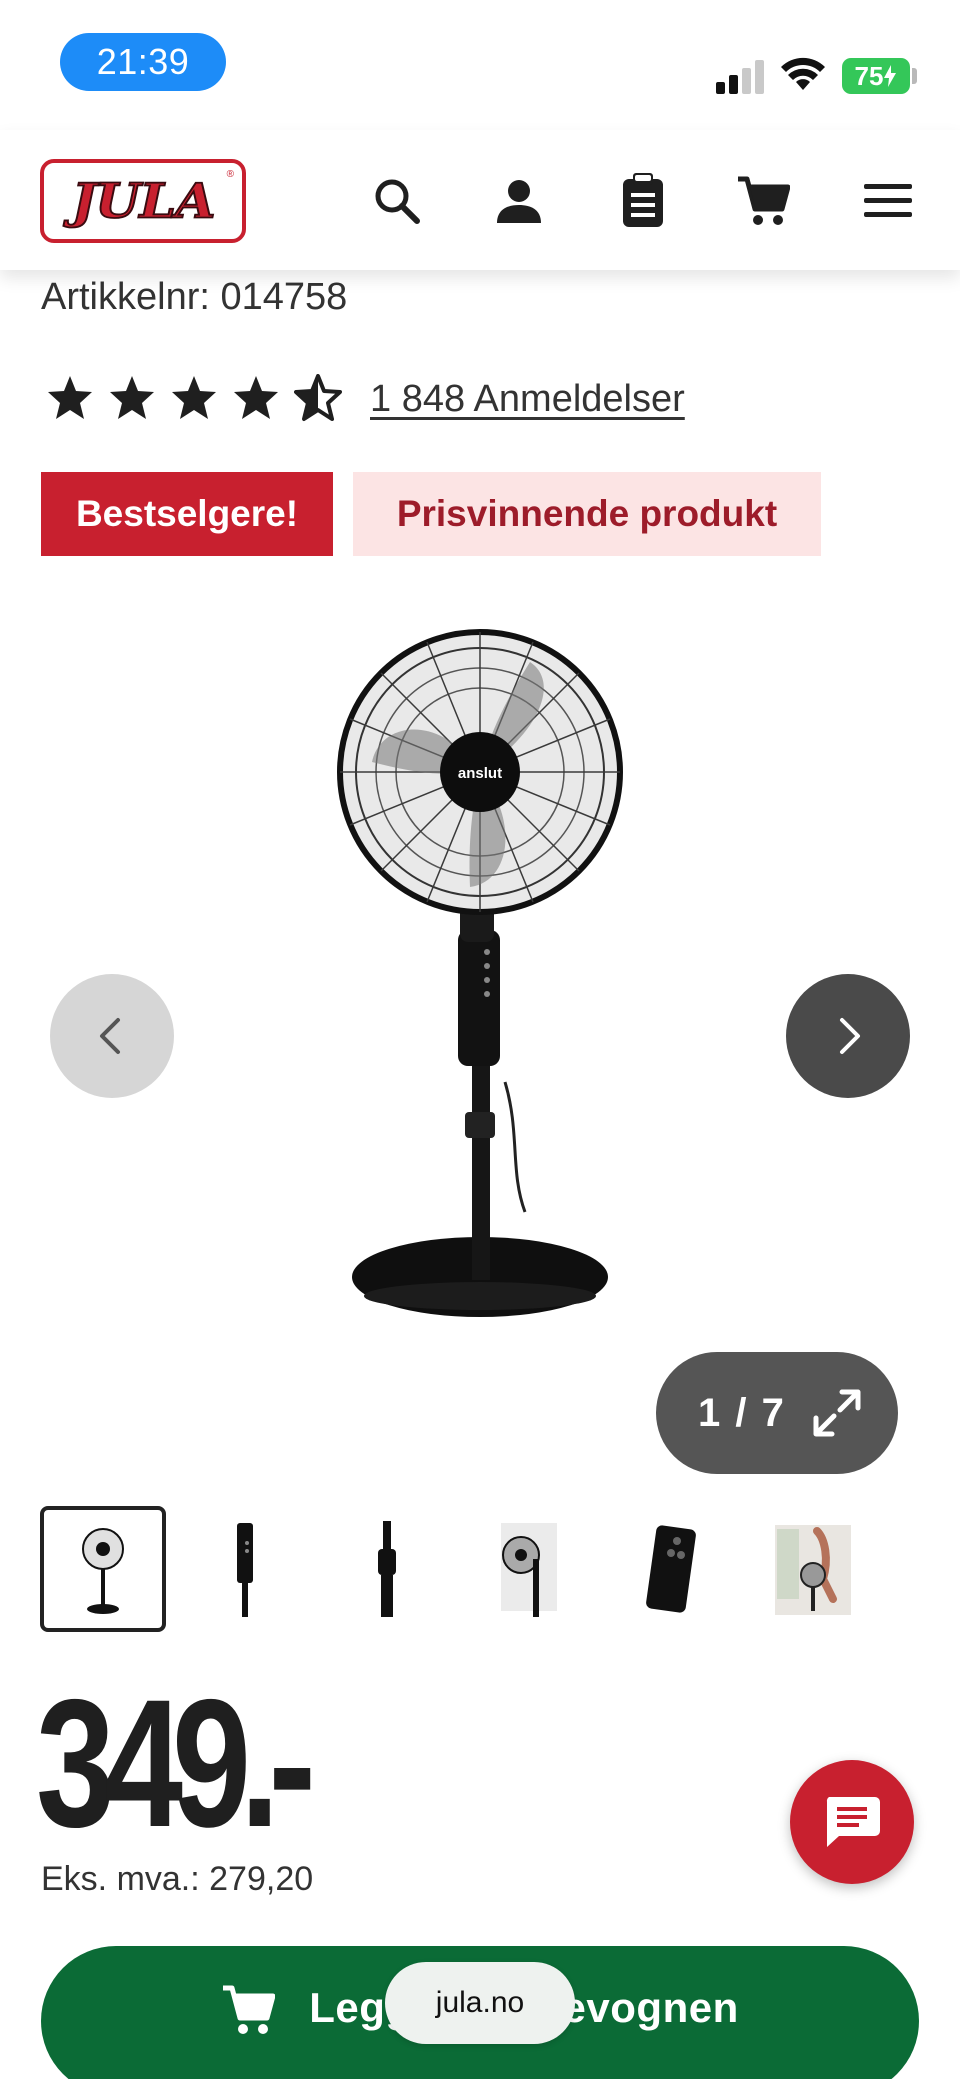 This screenshot has height=2079, width=960. I want to click on product-image: anslut, so click(480, 1037).